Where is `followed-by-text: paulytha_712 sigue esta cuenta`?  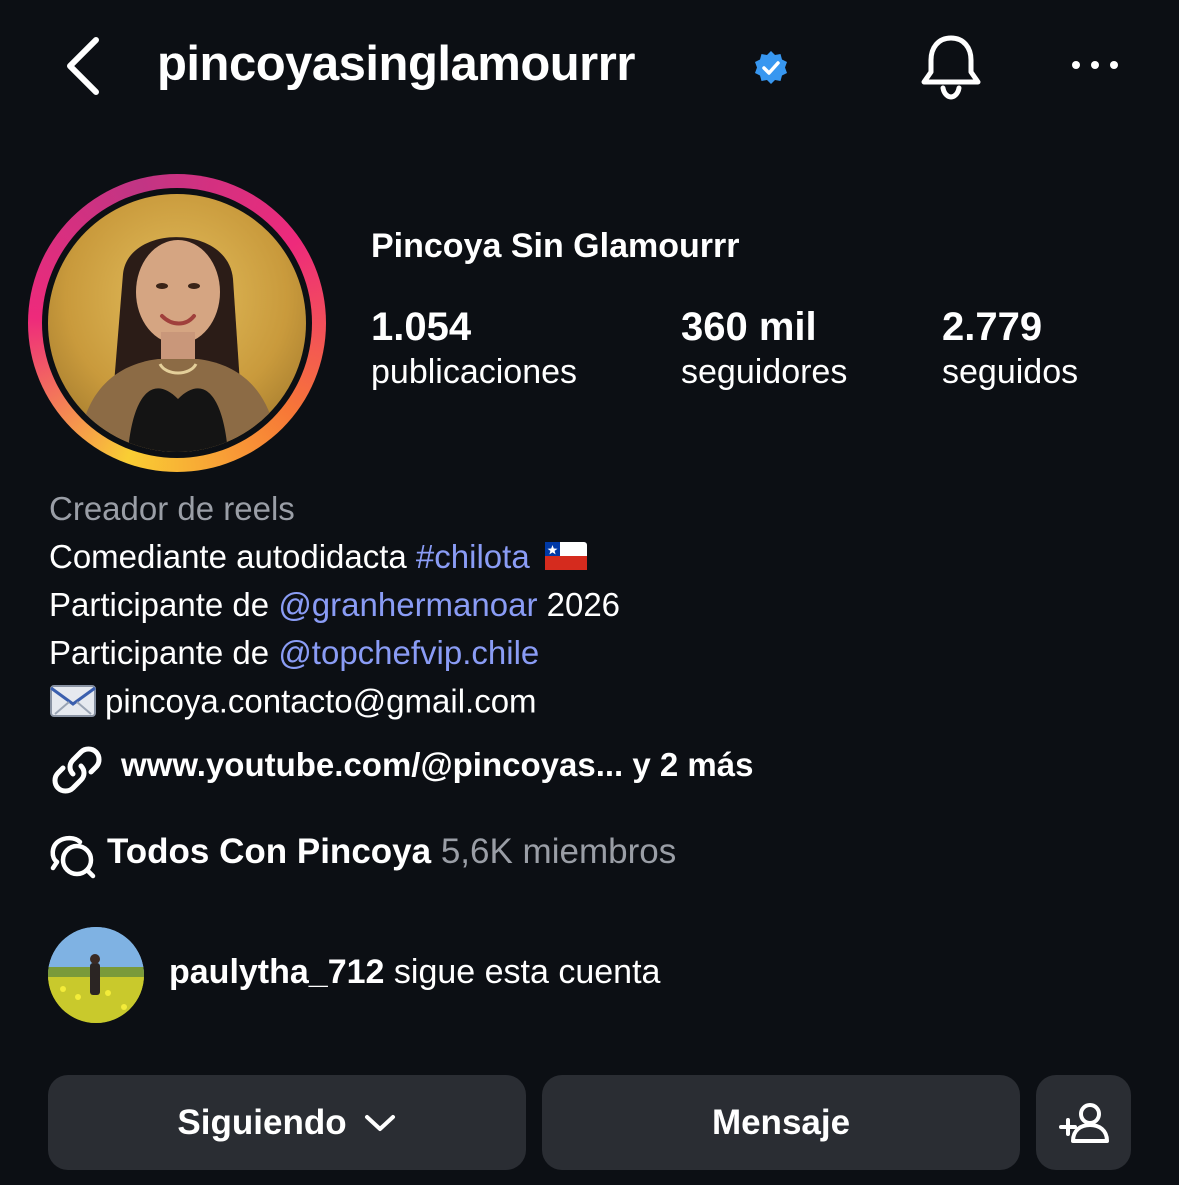 followed-by-text: paulytha_712 sigue esta cuenta is located at coordinates (414, 972).